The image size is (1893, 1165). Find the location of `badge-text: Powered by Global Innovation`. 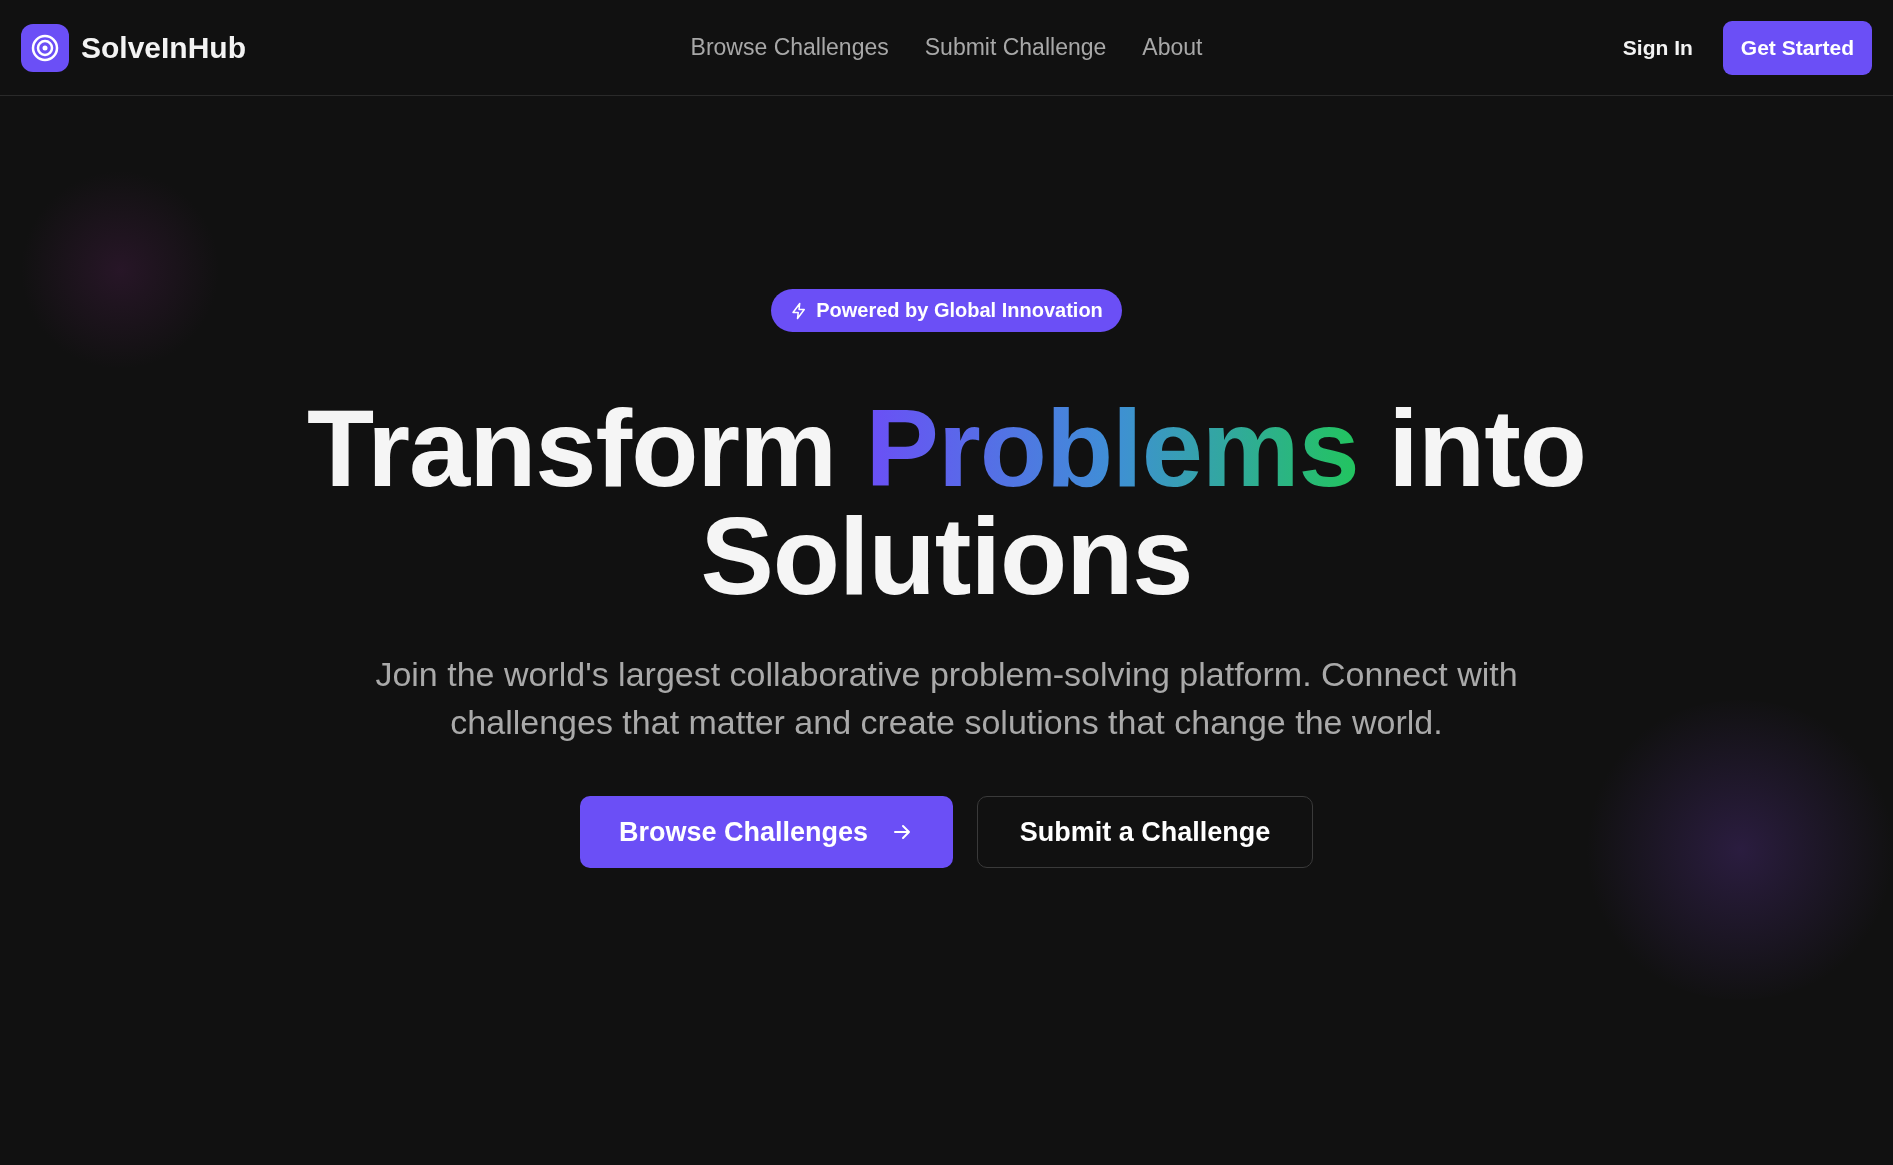

badge-text: Powered by Global Innovation is located at coordinates (959, 310).